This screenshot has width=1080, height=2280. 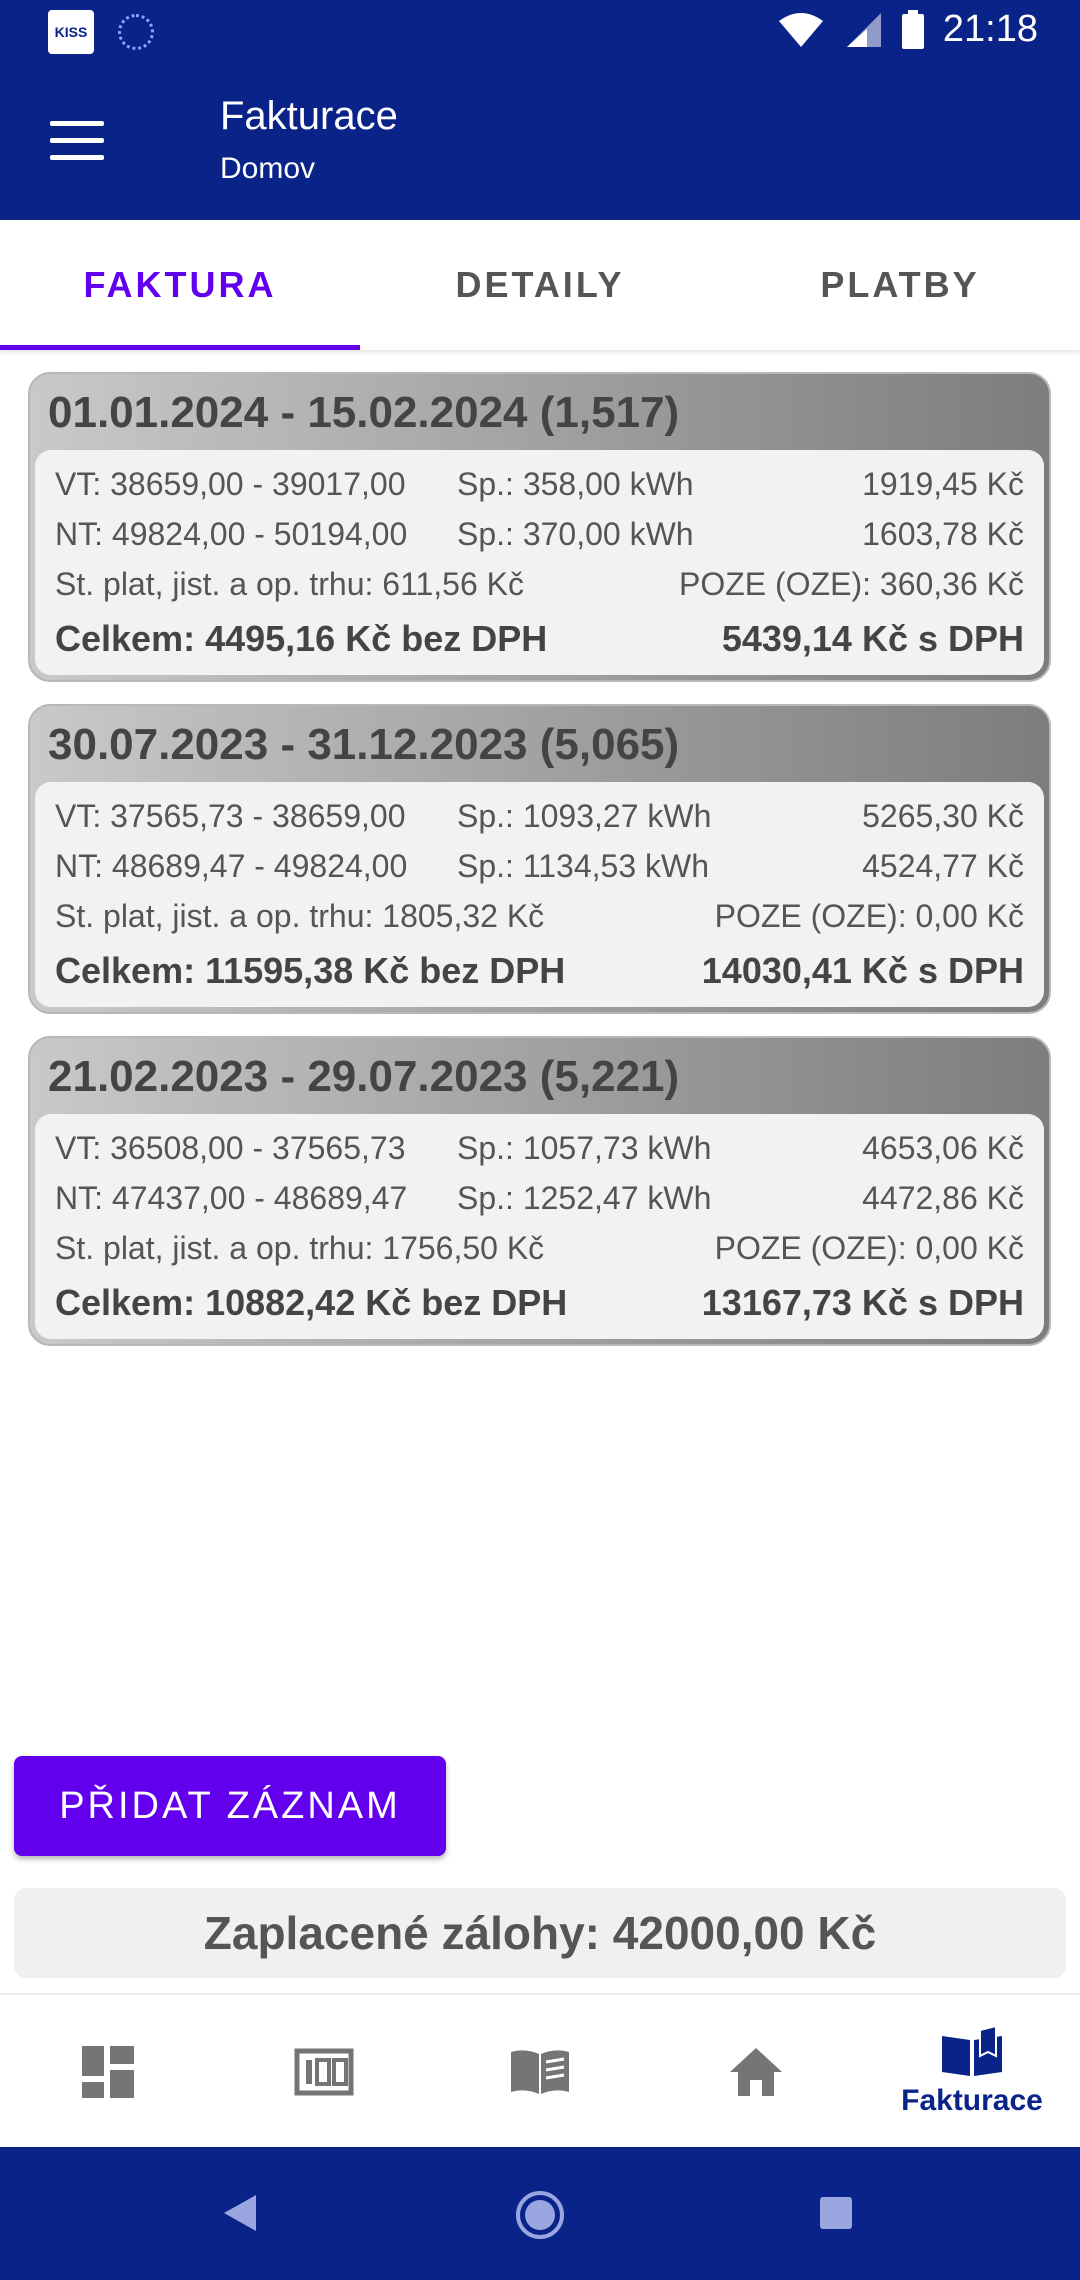 I want to click on app-bar: Fakturace Domov, so click(x=540, y=143).